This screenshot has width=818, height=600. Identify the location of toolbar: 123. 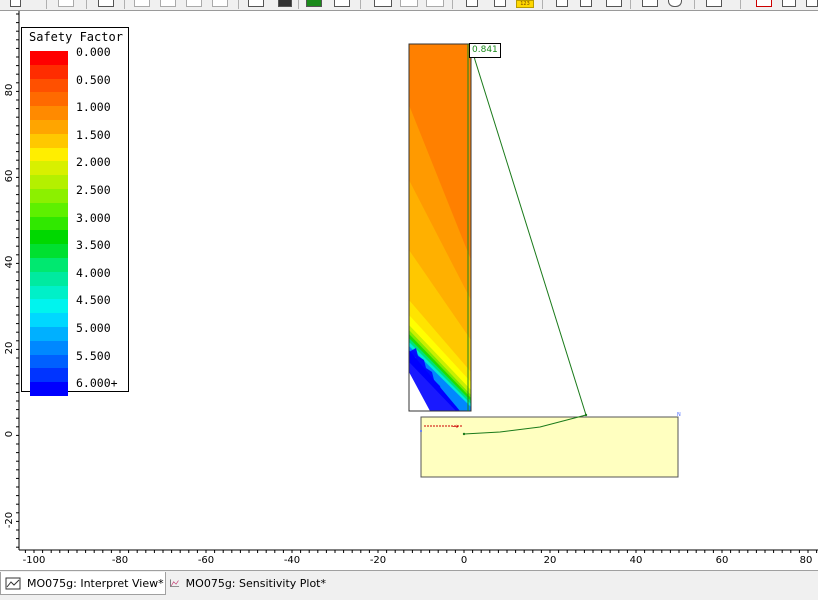
(409, 5).